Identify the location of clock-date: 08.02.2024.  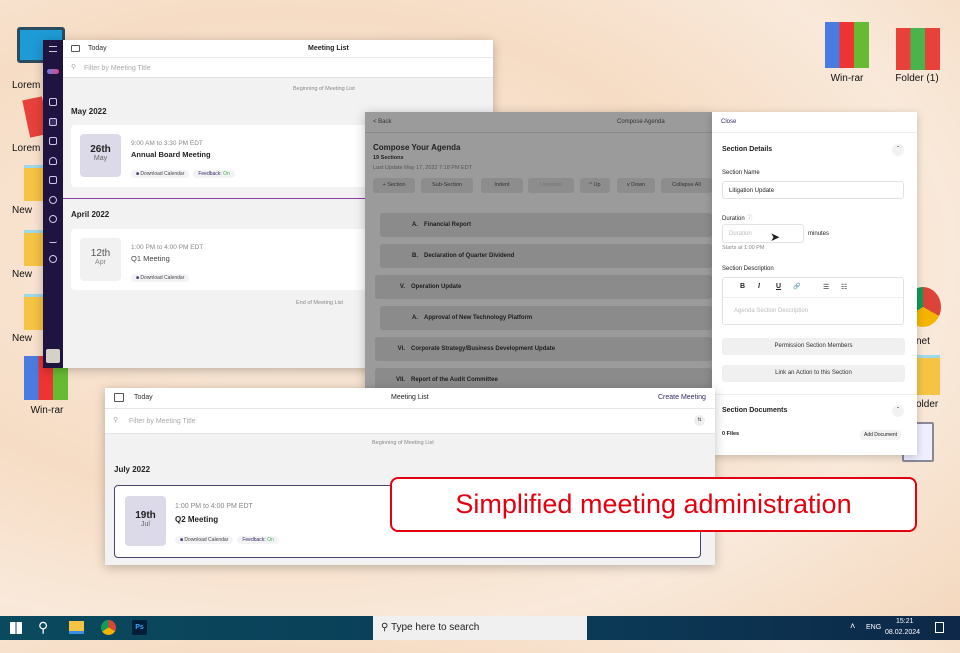
(902, 641).